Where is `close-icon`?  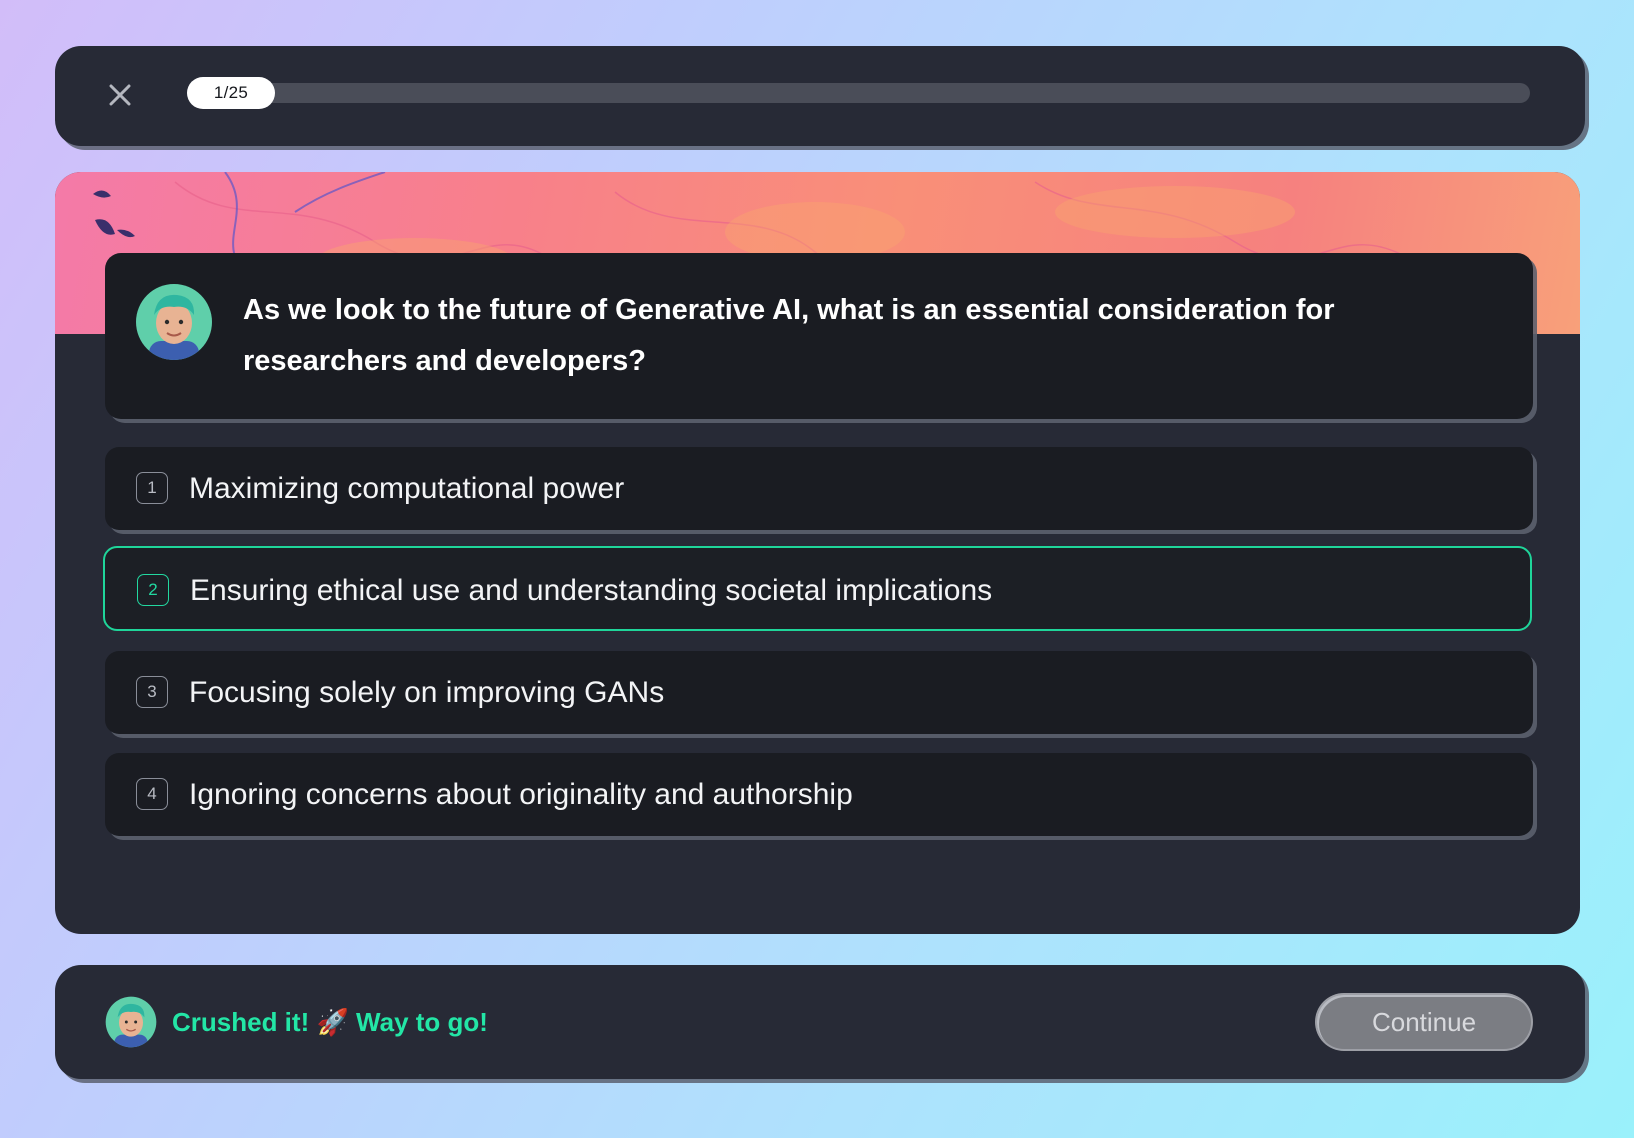
close-icon is located at coordinates (120, 95).